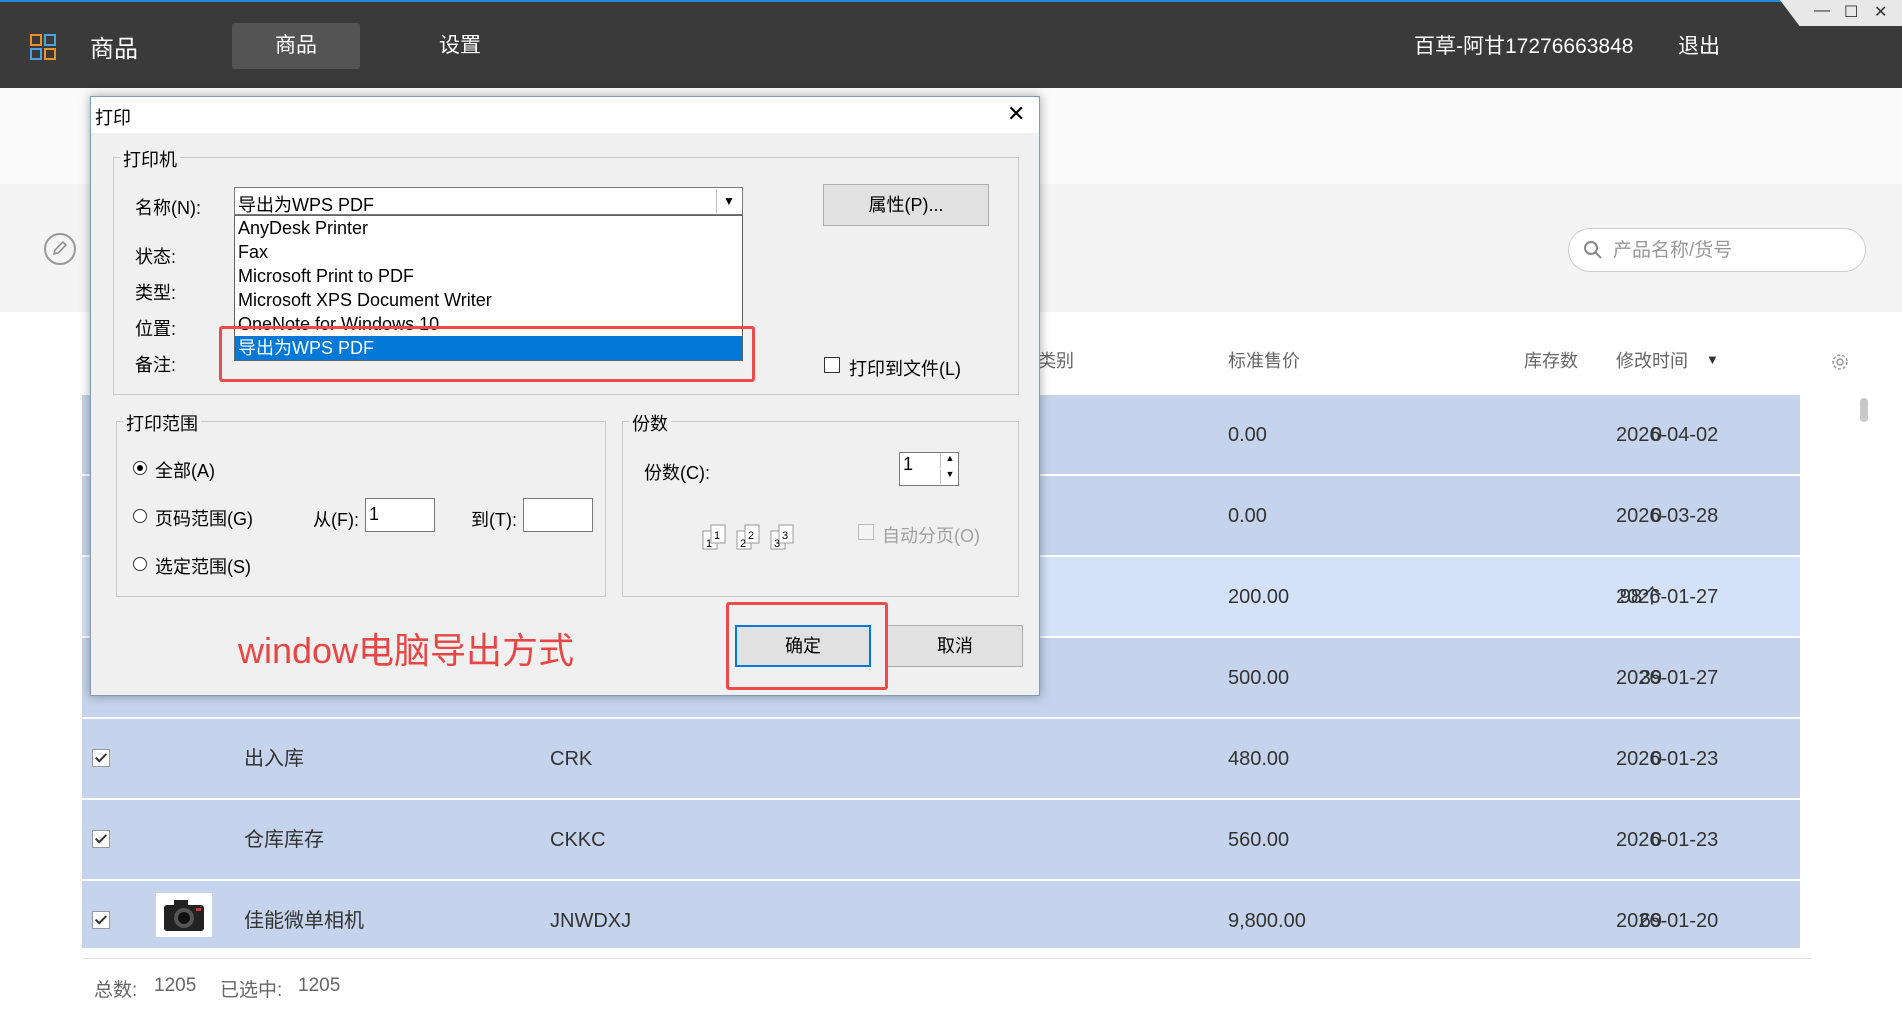  I want to click on range-all-radio, so click(140, 468).